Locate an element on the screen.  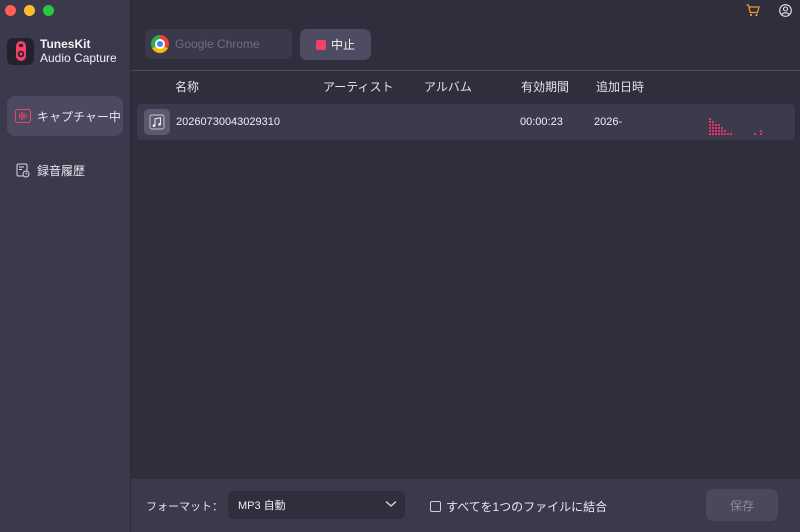
audio-source-selector: Google Chrome is located at coordinates (218, 44).